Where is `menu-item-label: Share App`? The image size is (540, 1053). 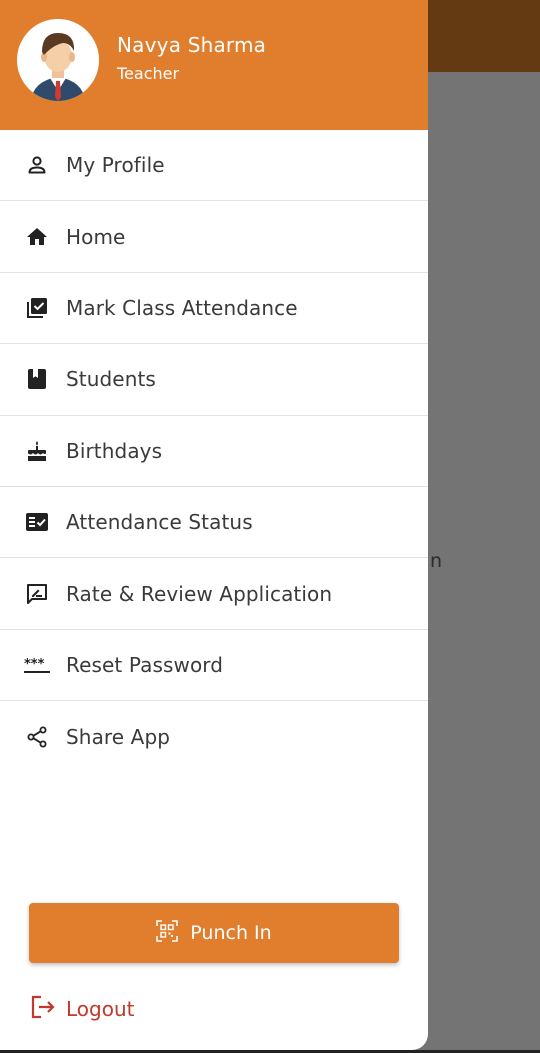
menu-item-label: Share App is located at coordinates (118, 736).